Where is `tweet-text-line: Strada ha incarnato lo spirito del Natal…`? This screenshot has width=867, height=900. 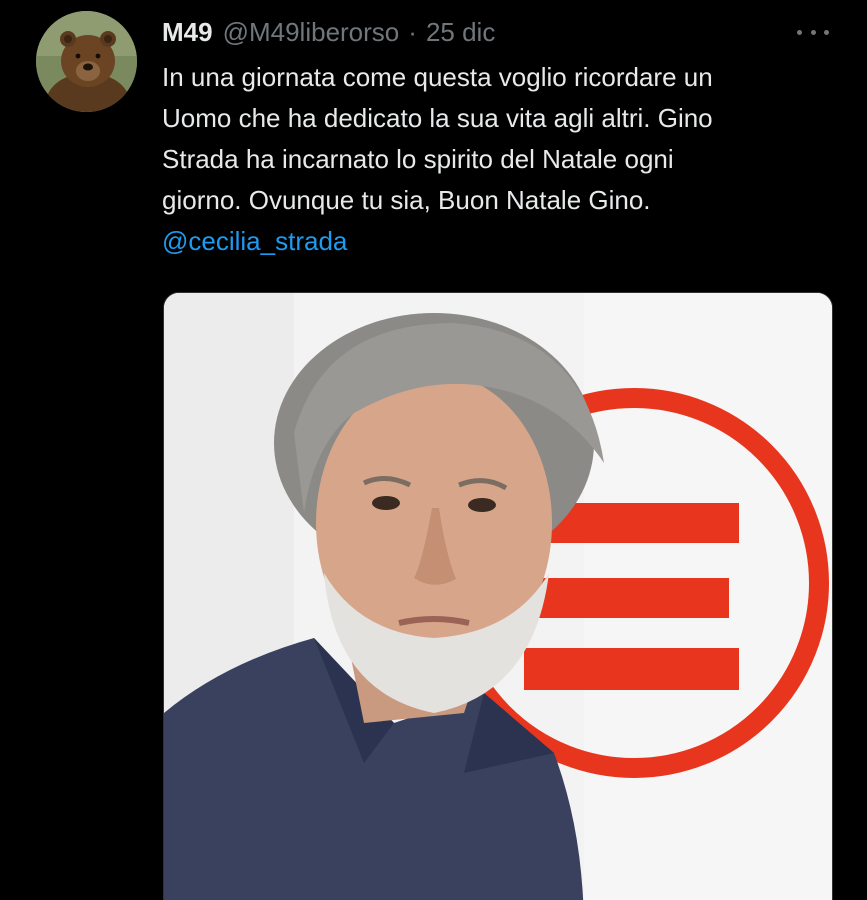 tweet-text-line: Strada ha incarnato lo spirito del Natal… is located at coordinates (418, 159).